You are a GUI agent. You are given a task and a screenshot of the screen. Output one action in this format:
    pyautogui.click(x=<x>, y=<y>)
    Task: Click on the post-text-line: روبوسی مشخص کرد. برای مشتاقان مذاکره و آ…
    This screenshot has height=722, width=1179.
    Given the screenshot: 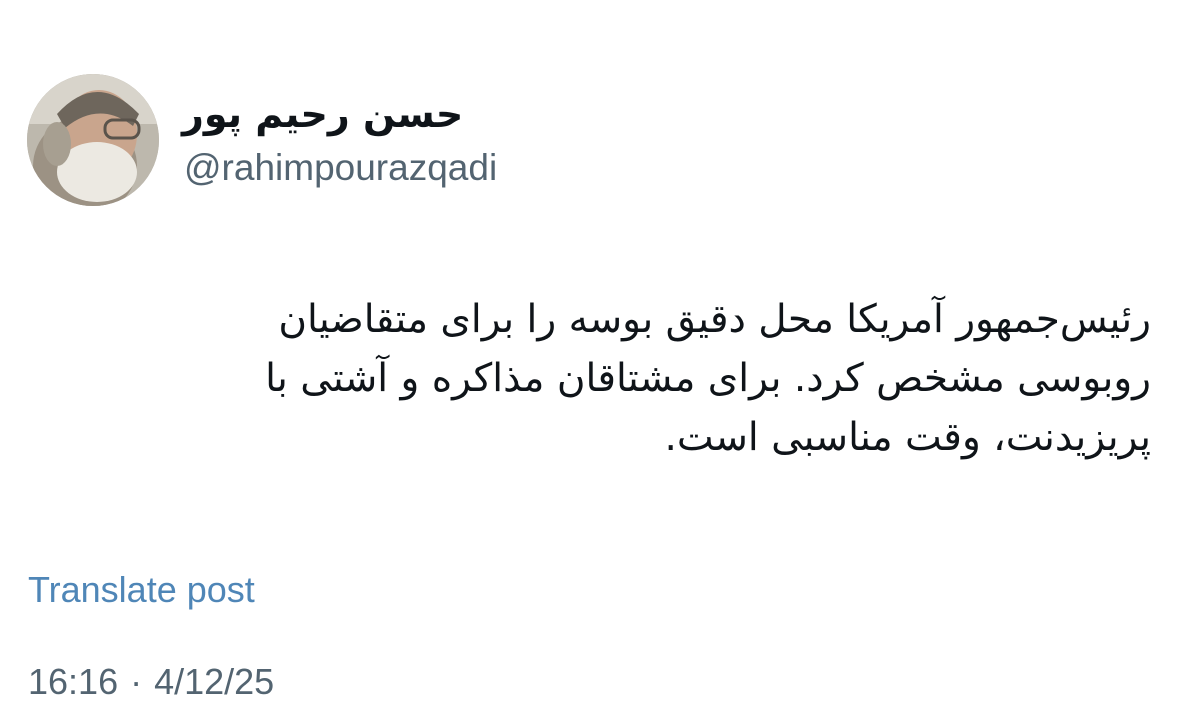 What is the action you would take?
    pyautogui.click(x=708, y=378)
    